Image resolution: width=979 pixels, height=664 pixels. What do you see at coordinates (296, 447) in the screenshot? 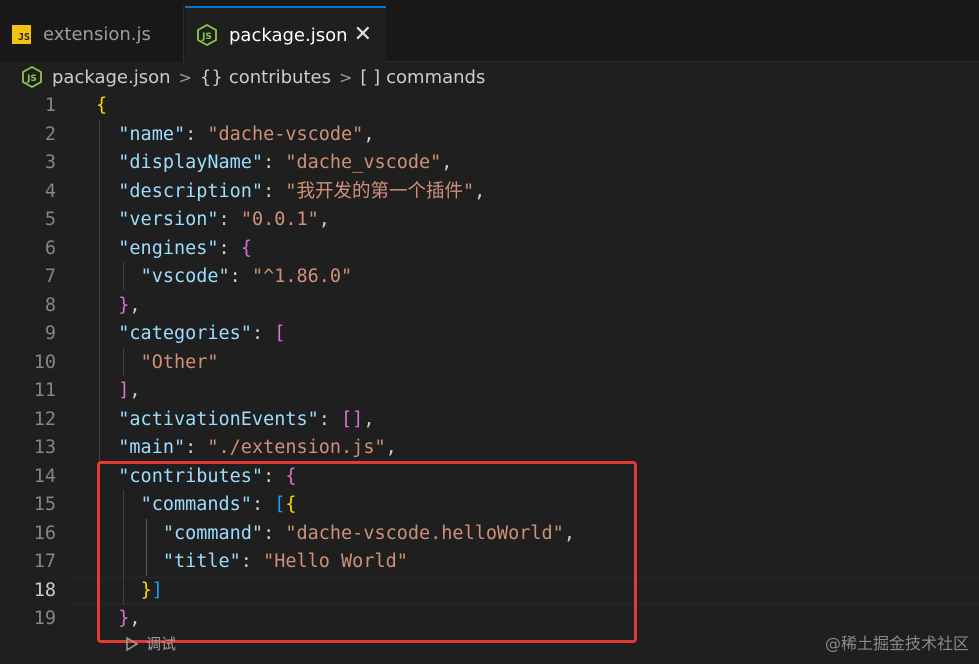
I see `code-token: "./extension.js"` at bounding box center [296, 447].